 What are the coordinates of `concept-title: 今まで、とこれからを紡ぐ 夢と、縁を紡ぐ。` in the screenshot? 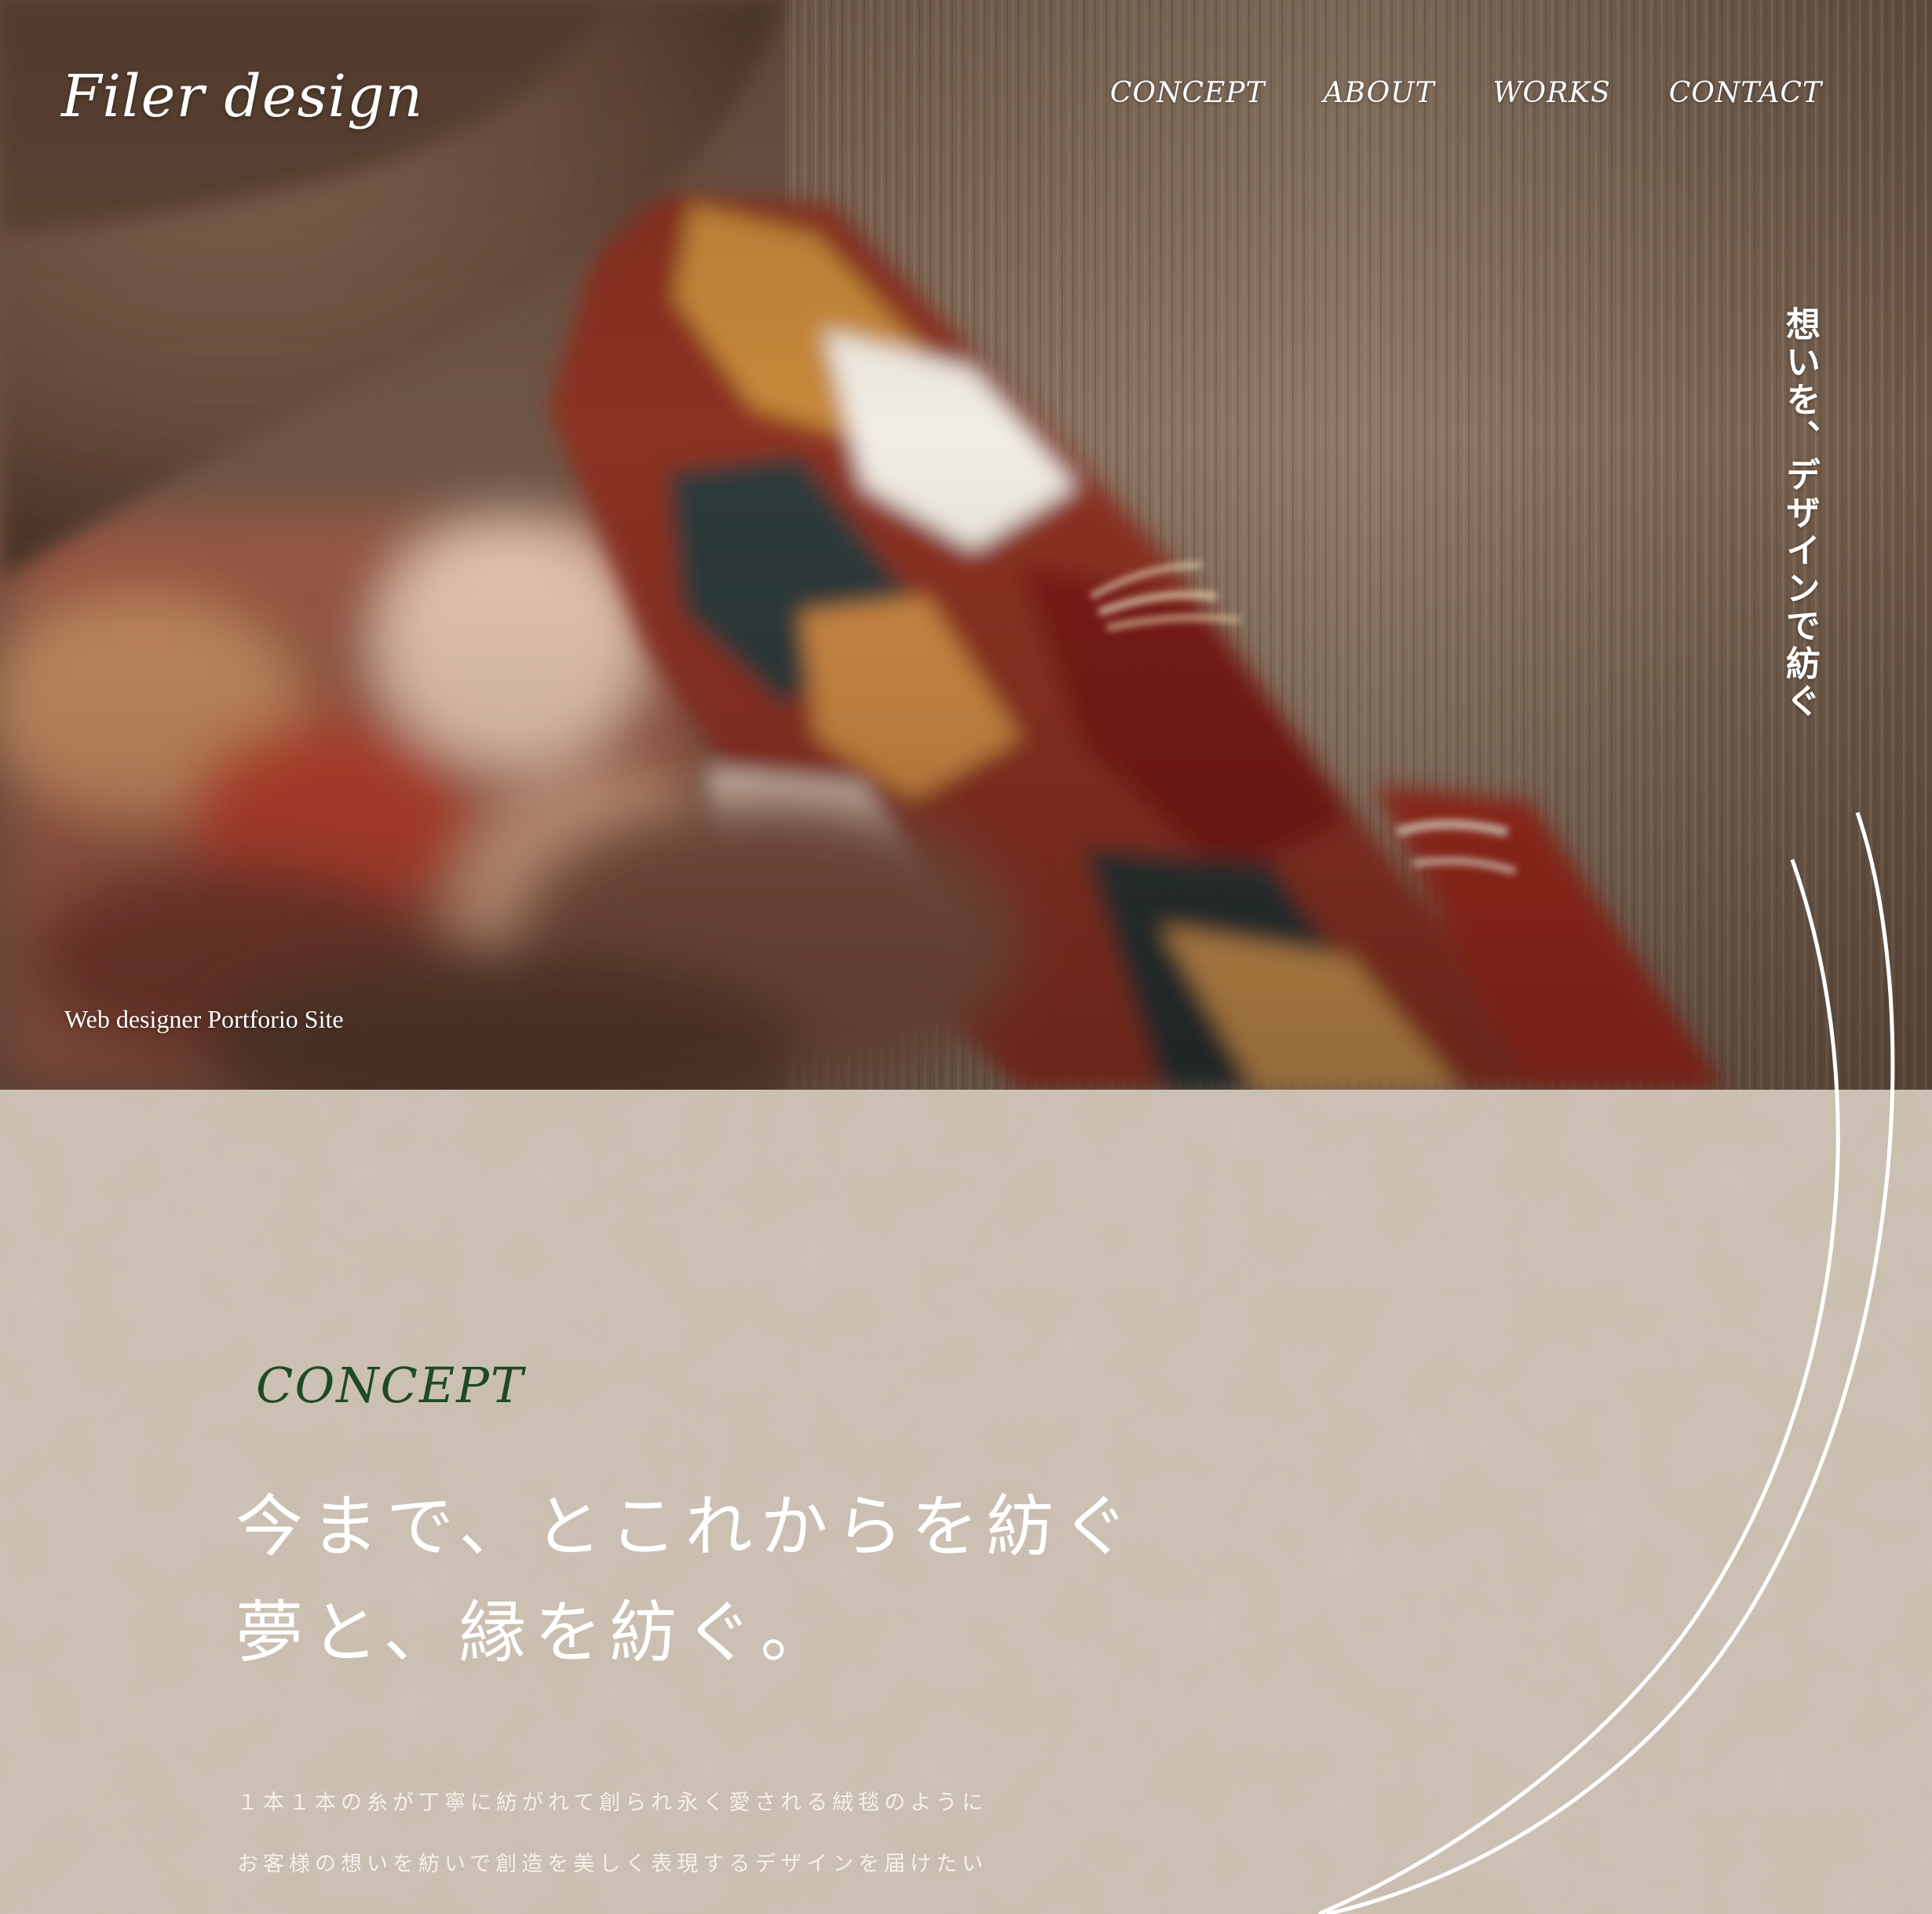 It's located at (687, 1580).